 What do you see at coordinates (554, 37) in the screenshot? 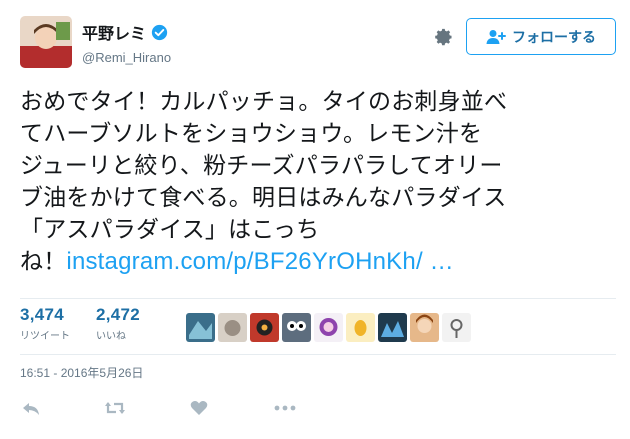
I see `follow-button-label: フォローする` at bounding box center [554, 37].